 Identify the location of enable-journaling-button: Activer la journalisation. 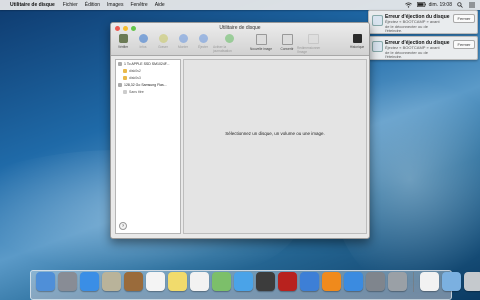
(229, 44).